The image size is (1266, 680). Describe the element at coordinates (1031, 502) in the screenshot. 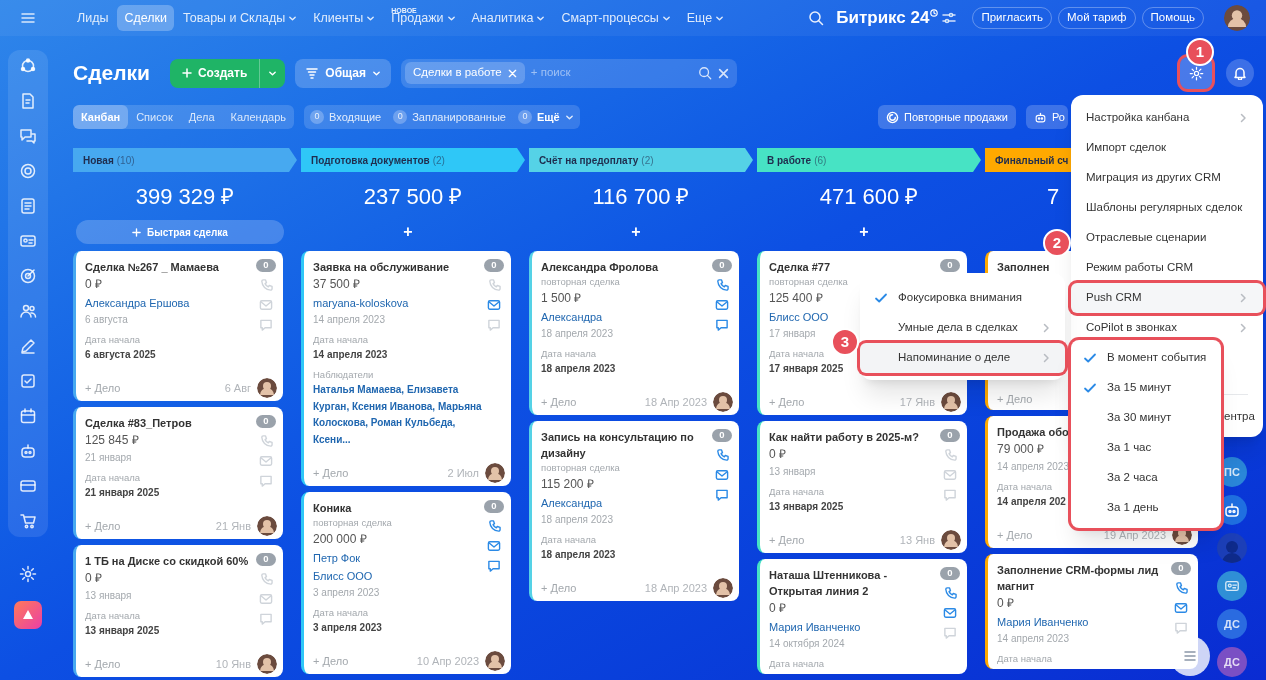

I see `start-date: 14 апреля 202` at that location.